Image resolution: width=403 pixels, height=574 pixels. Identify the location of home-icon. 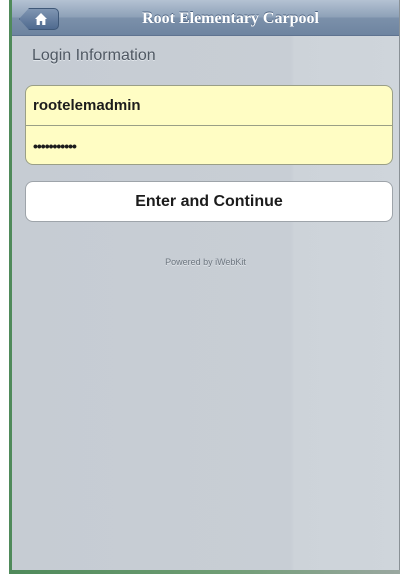
(41, 19).